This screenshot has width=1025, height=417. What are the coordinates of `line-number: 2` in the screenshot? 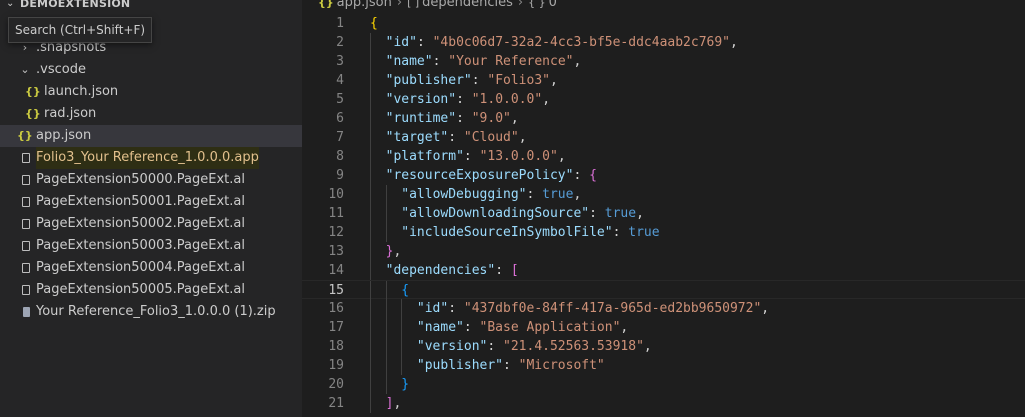 It's located at (340, 42).